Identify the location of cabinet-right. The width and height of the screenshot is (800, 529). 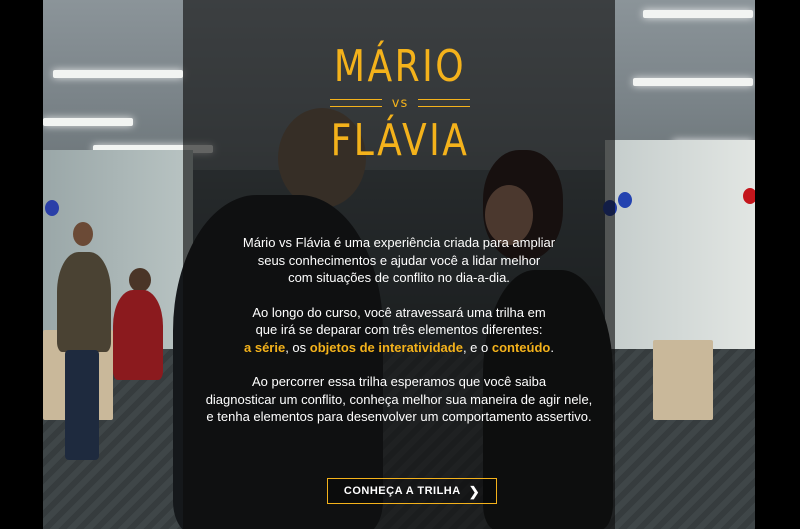
(683, 380).